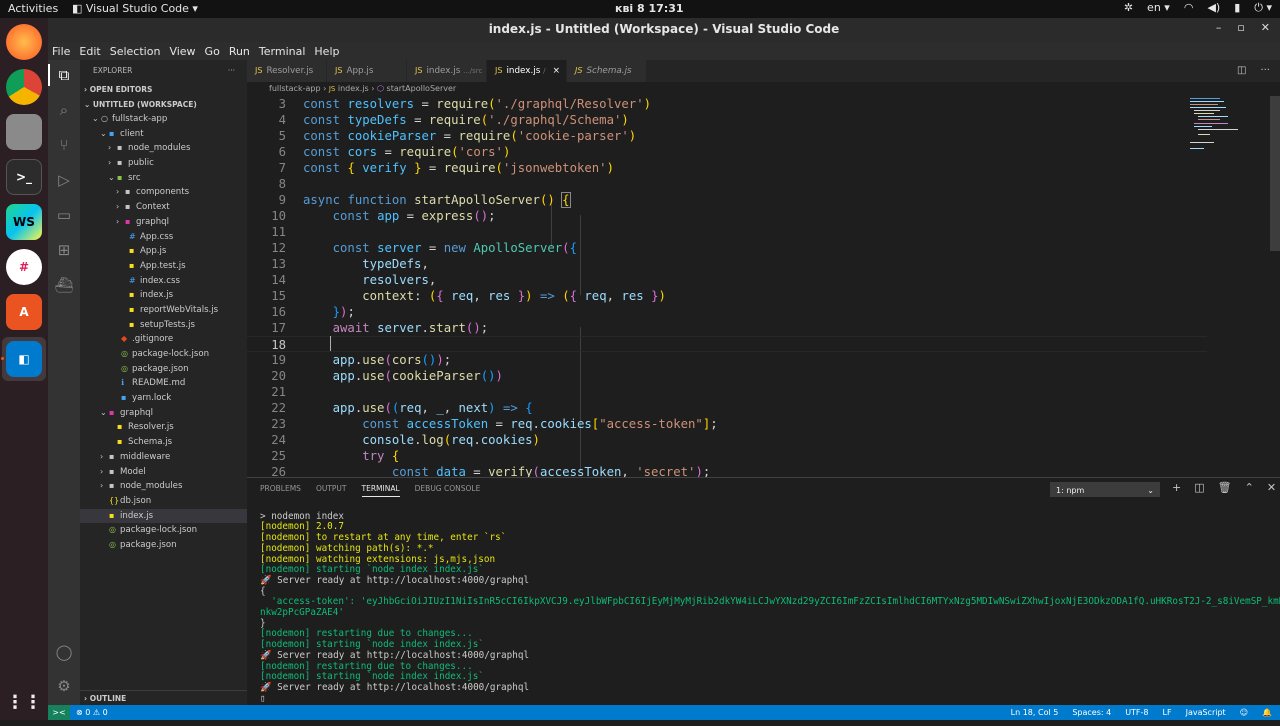 This screenshot has height=726, width=1280. Describe the element at coordinates (163, 119) in the screenshot. I see `tree-item: ⌄ ○ fullstack-app` at that location.